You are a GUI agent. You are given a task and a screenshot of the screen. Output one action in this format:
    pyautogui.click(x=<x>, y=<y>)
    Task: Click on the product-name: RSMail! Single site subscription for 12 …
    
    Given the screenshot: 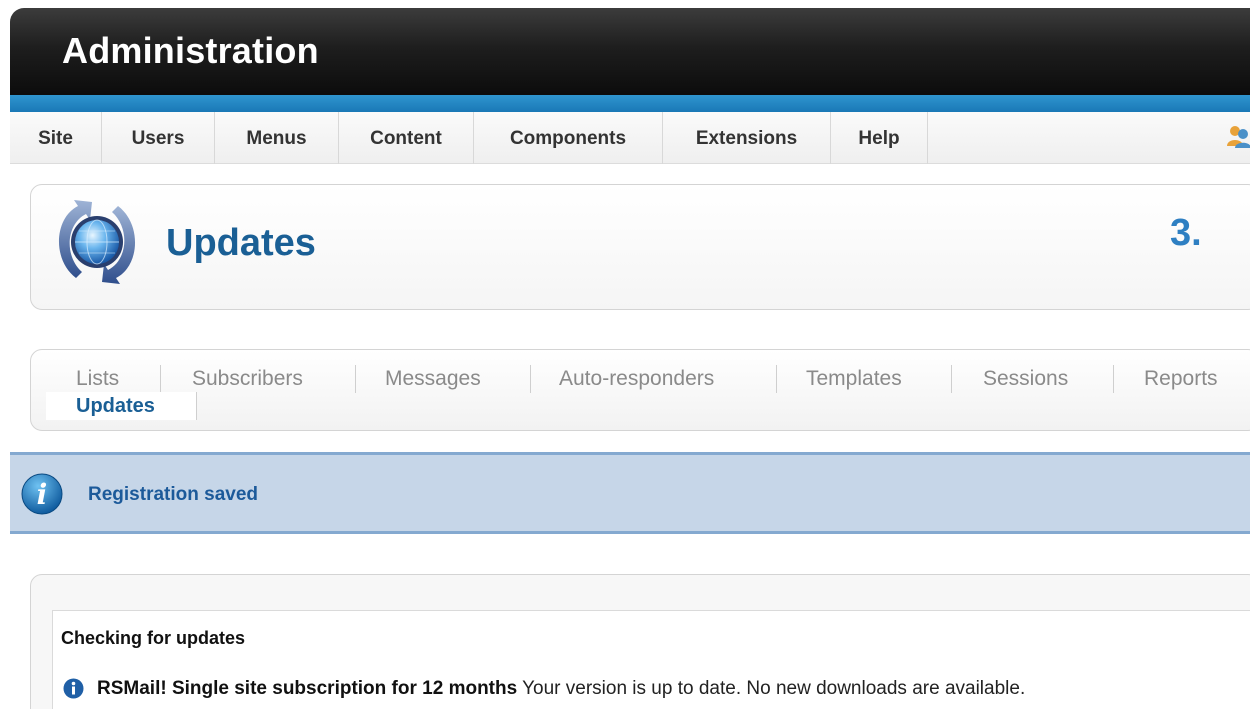 What is the action you would take?
    pyautogui.click(x=307, y=688)
    